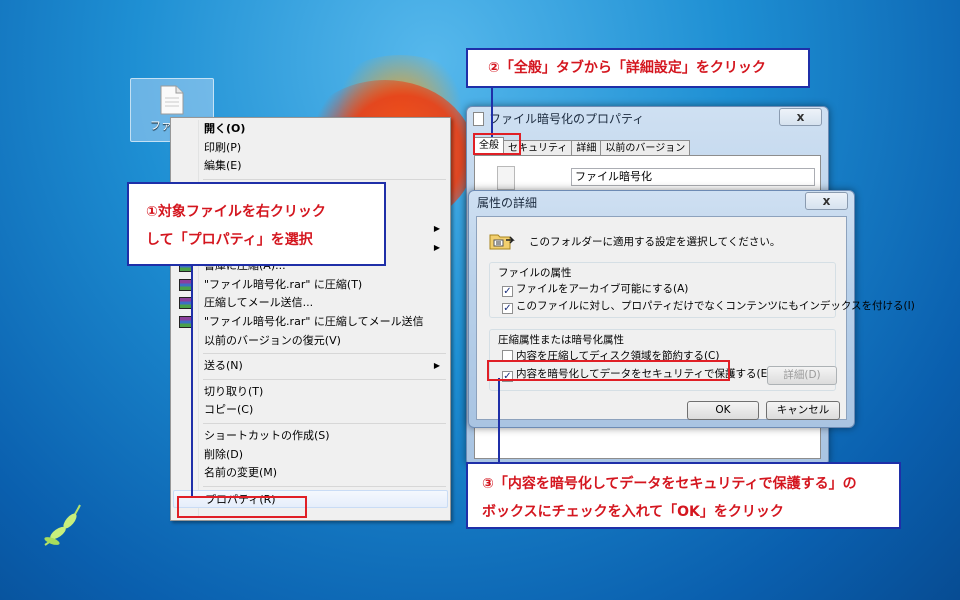  What do you see at coordinates (310, 129) in the screenshot?
I see `menu-item-open: 開く(O)` at bounding box center [310, 129].